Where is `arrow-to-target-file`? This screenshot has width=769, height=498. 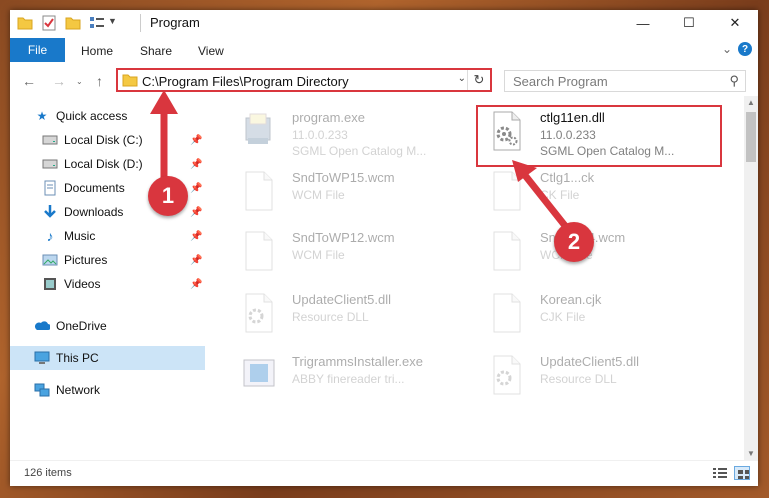
arrow-to-target-file is located at coordinates (542, 197).